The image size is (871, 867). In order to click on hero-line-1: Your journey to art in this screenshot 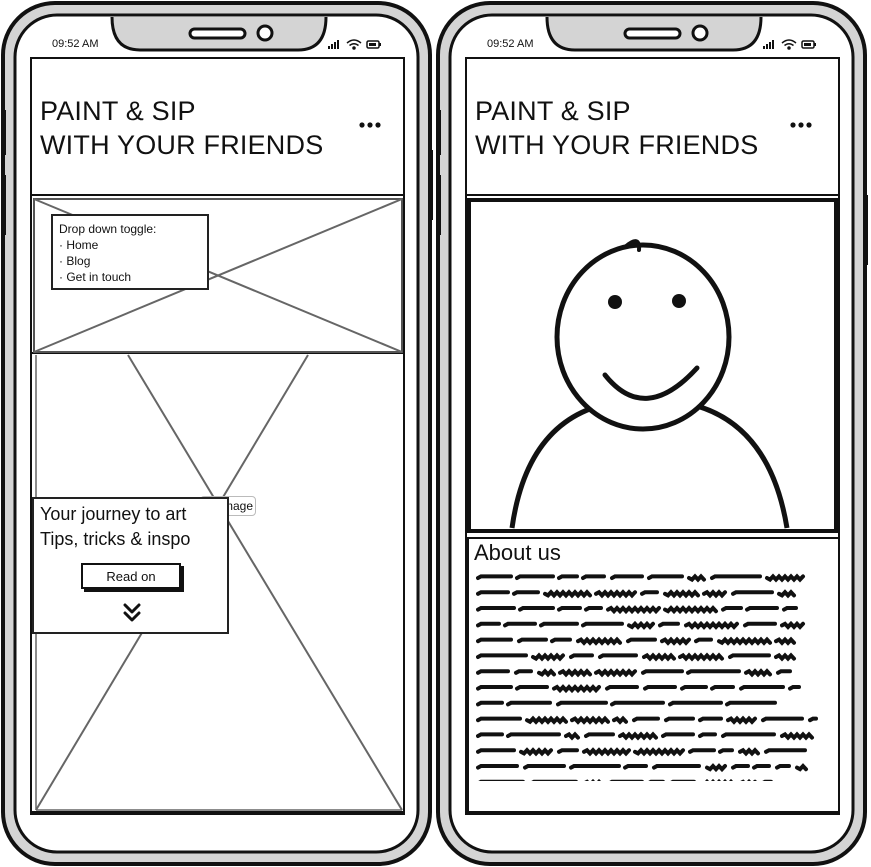, I will do `click(113, 514)`.